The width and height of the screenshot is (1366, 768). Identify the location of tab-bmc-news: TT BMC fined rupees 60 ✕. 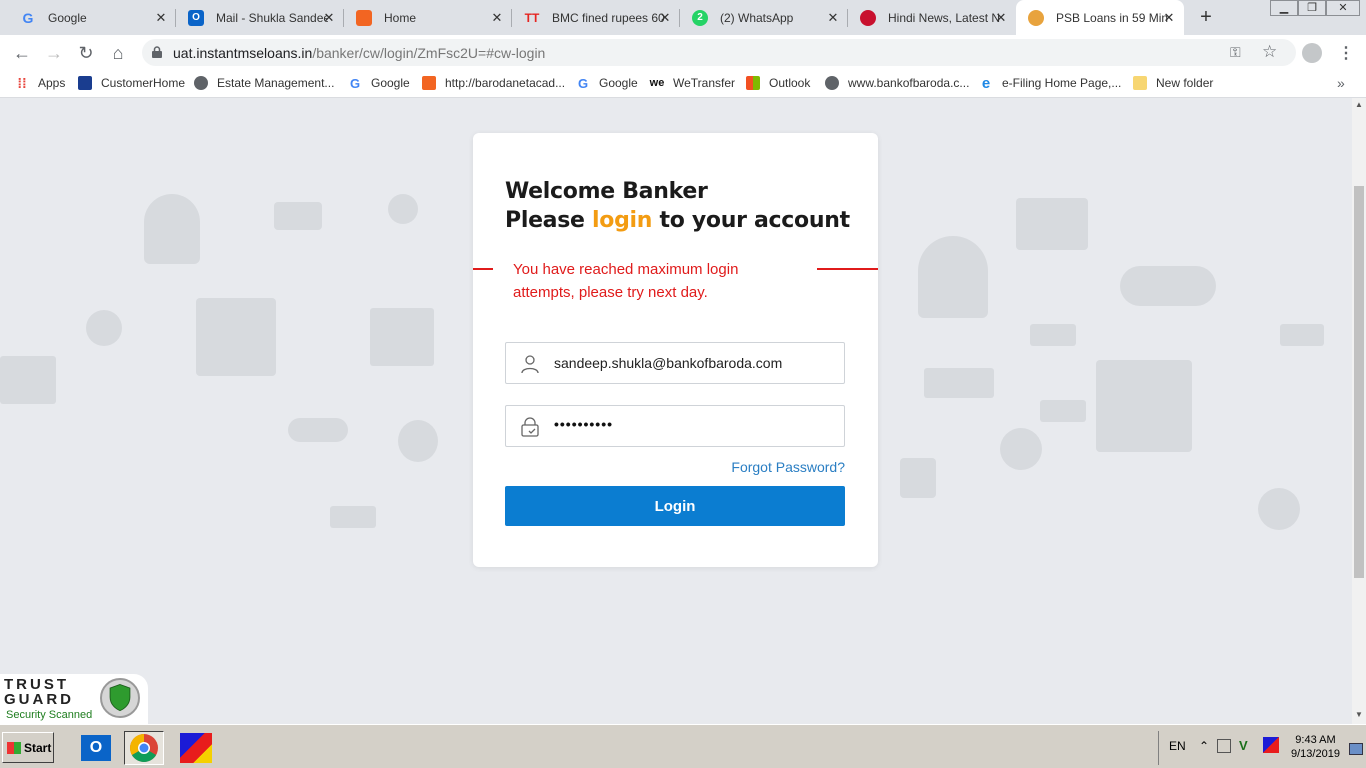
(596, 17).